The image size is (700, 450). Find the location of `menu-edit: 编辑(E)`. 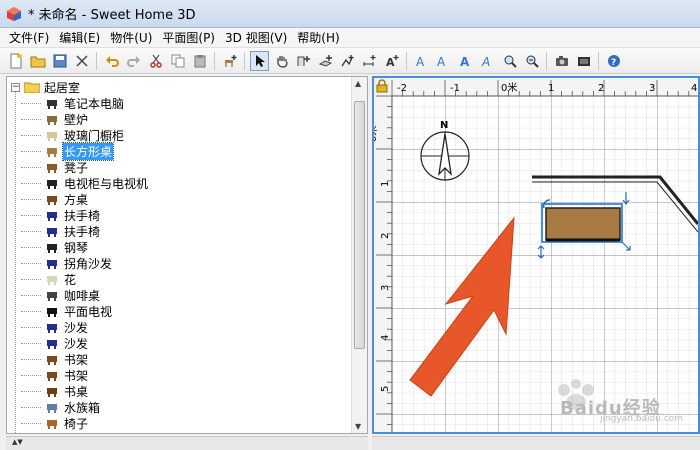

menu-edit: 编辑(E) is located at coordinates (79, 38).